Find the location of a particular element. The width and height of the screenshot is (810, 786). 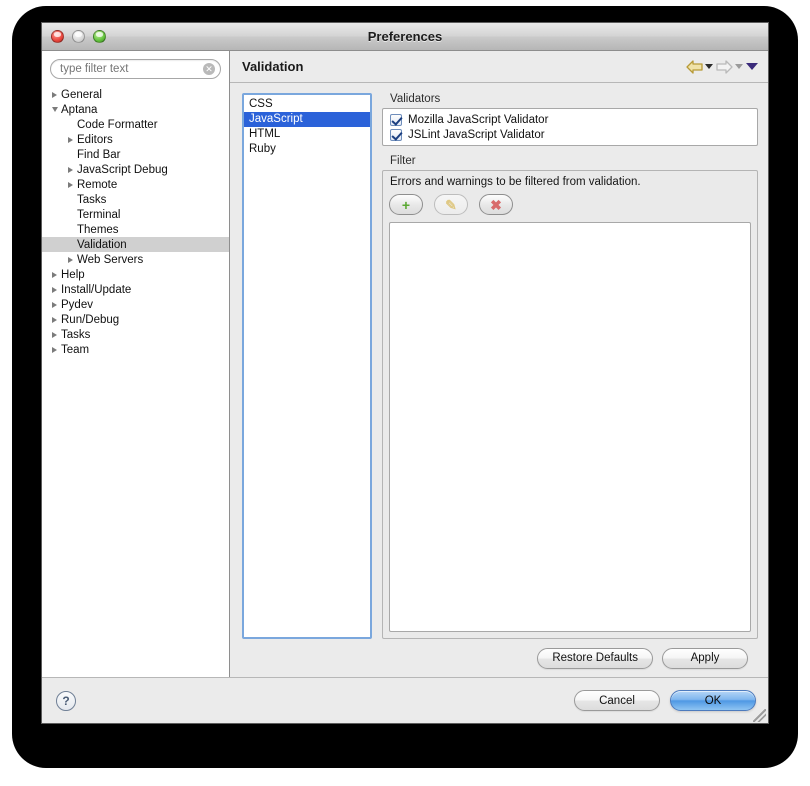

delete-filter-button: ✖ is located at coordinates (496, 204).